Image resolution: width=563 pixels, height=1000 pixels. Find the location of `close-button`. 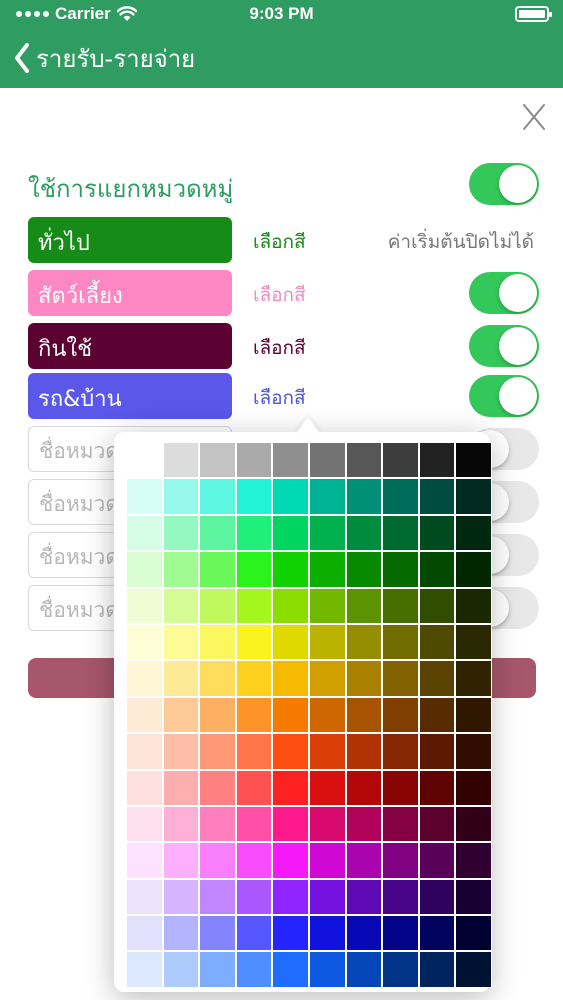

close-button is located at coordinates (534, 117).